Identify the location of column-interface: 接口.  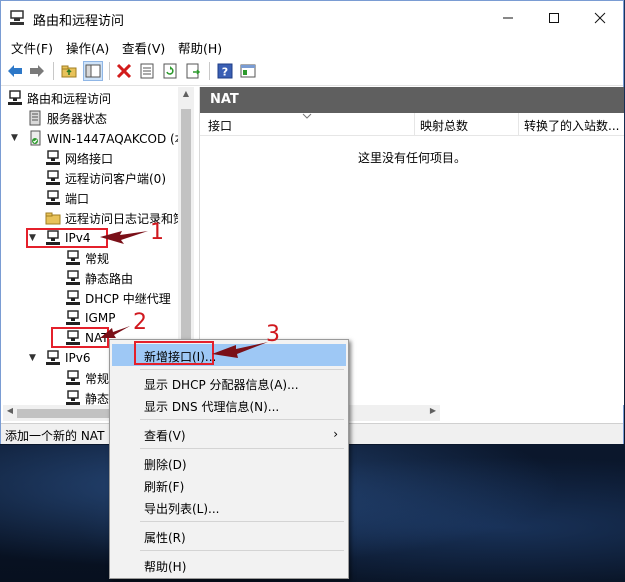
(220, 125).